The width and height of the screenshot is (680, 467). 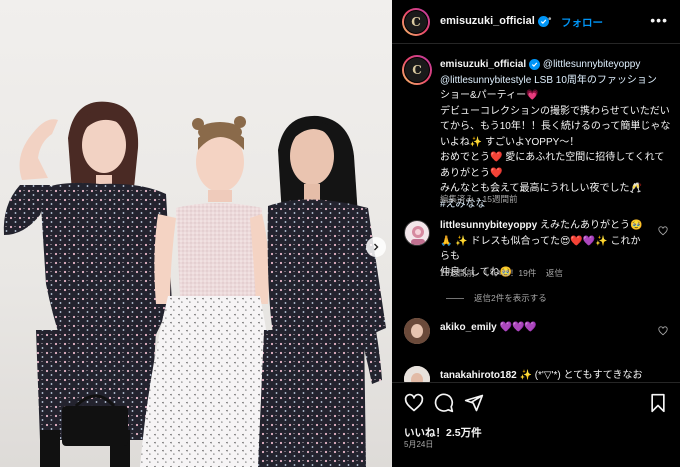 I want to click on comment-2-like-icon, so click(x=663, y=331).